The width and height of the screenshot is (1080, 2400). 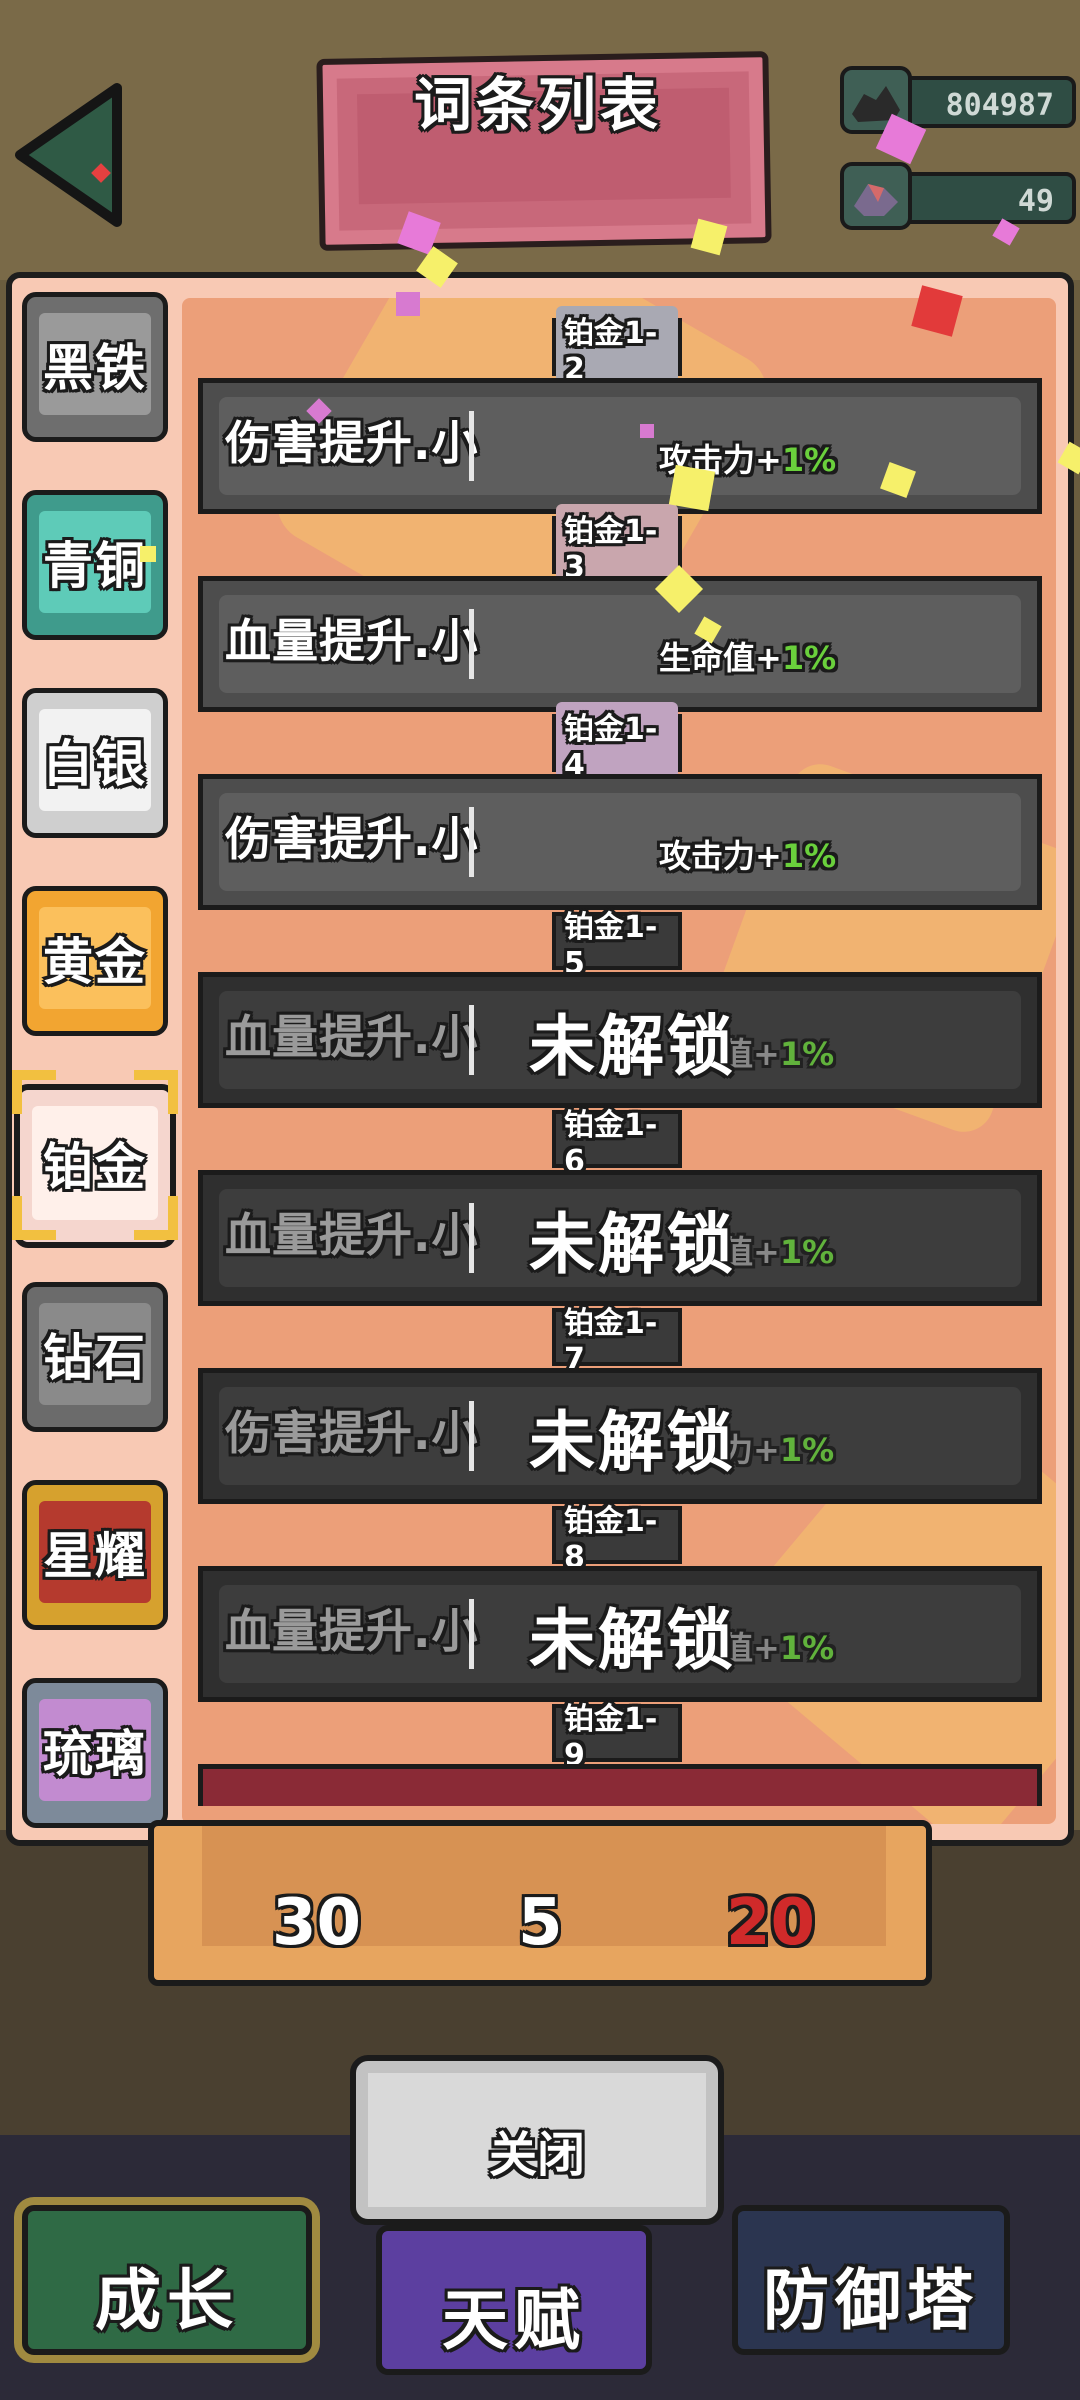 I want to click on tier-tab-glaze: 琉璃, so click(x=95, y=1753).